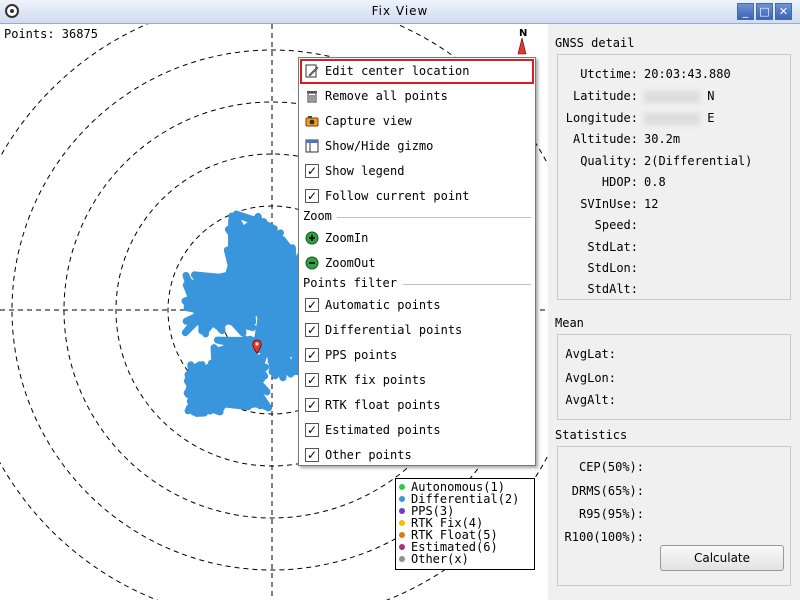  Describe the element at coordinates (417, 171) in the screenshot. I see `menu-item-show-legend: ✓ Show legend` at that location.